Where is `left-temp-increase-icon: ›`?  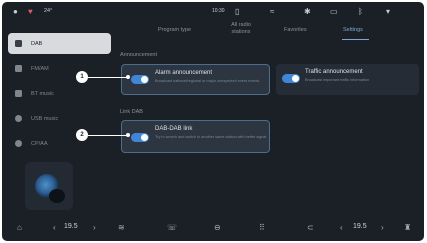 left-temp-increase-icon: › is located at coordinates (94, 227).